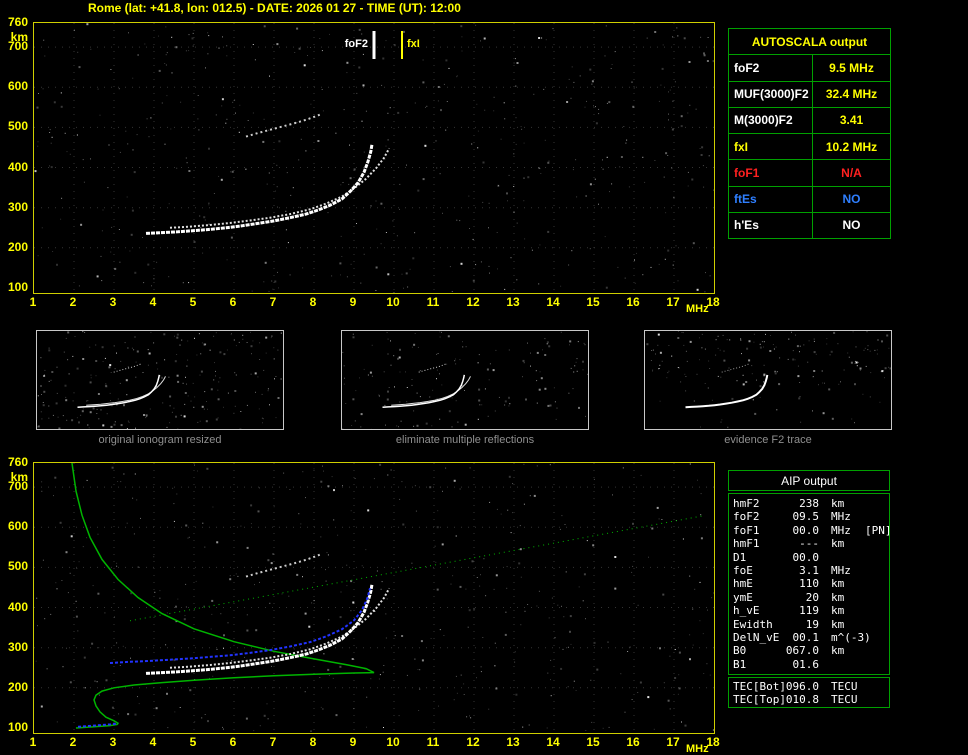 The image size is (968, 755). What do you see at coordinates (877, 664) in the screenshot?
I see `aip-note` at bounding box center [877, 664].